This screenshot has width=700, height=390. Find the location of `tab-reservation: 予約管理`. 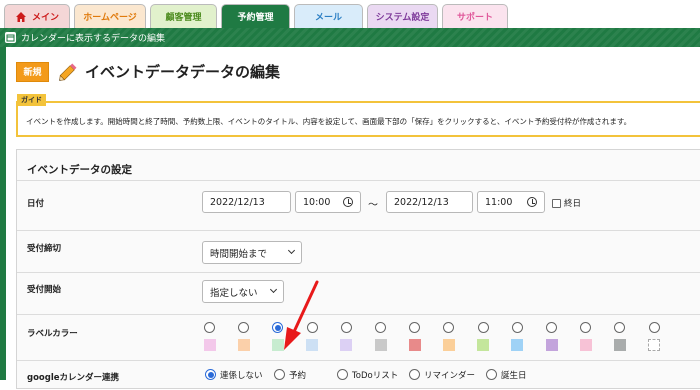

tab-reservation: 予約管理 is located at coordinates (255, 16).